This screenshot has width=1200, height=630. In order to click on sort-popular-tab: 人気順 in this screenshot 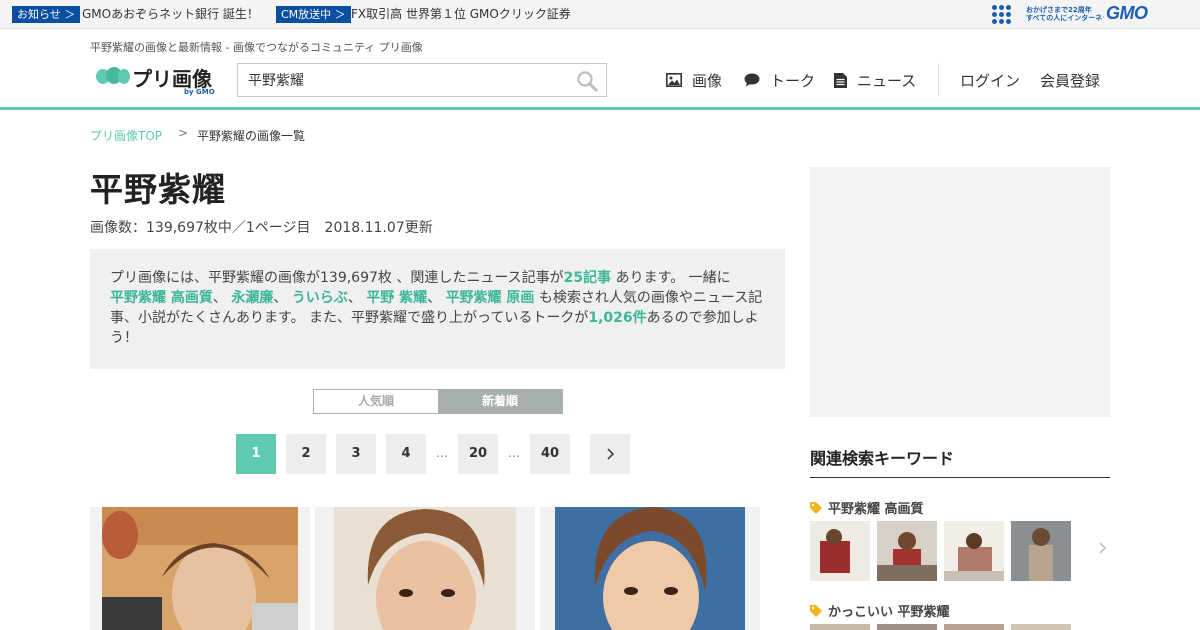, I will do `click(376, 401)`.